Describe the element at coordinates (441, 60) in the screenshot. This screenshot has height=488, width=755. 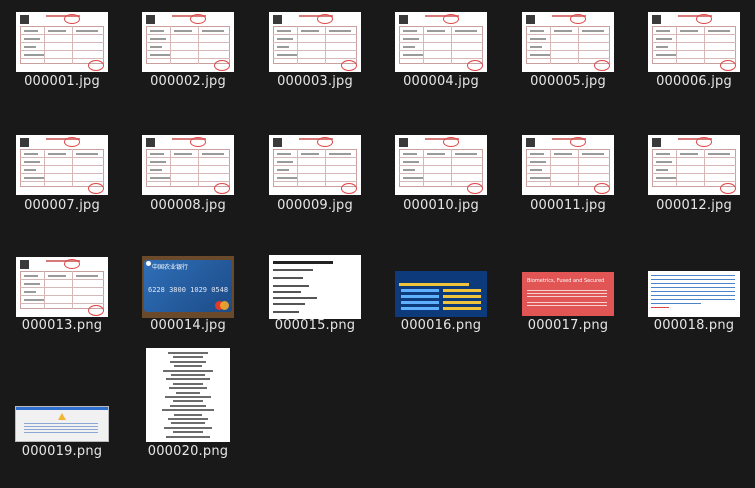
I see `file-item: 000004.jpg` at that location.